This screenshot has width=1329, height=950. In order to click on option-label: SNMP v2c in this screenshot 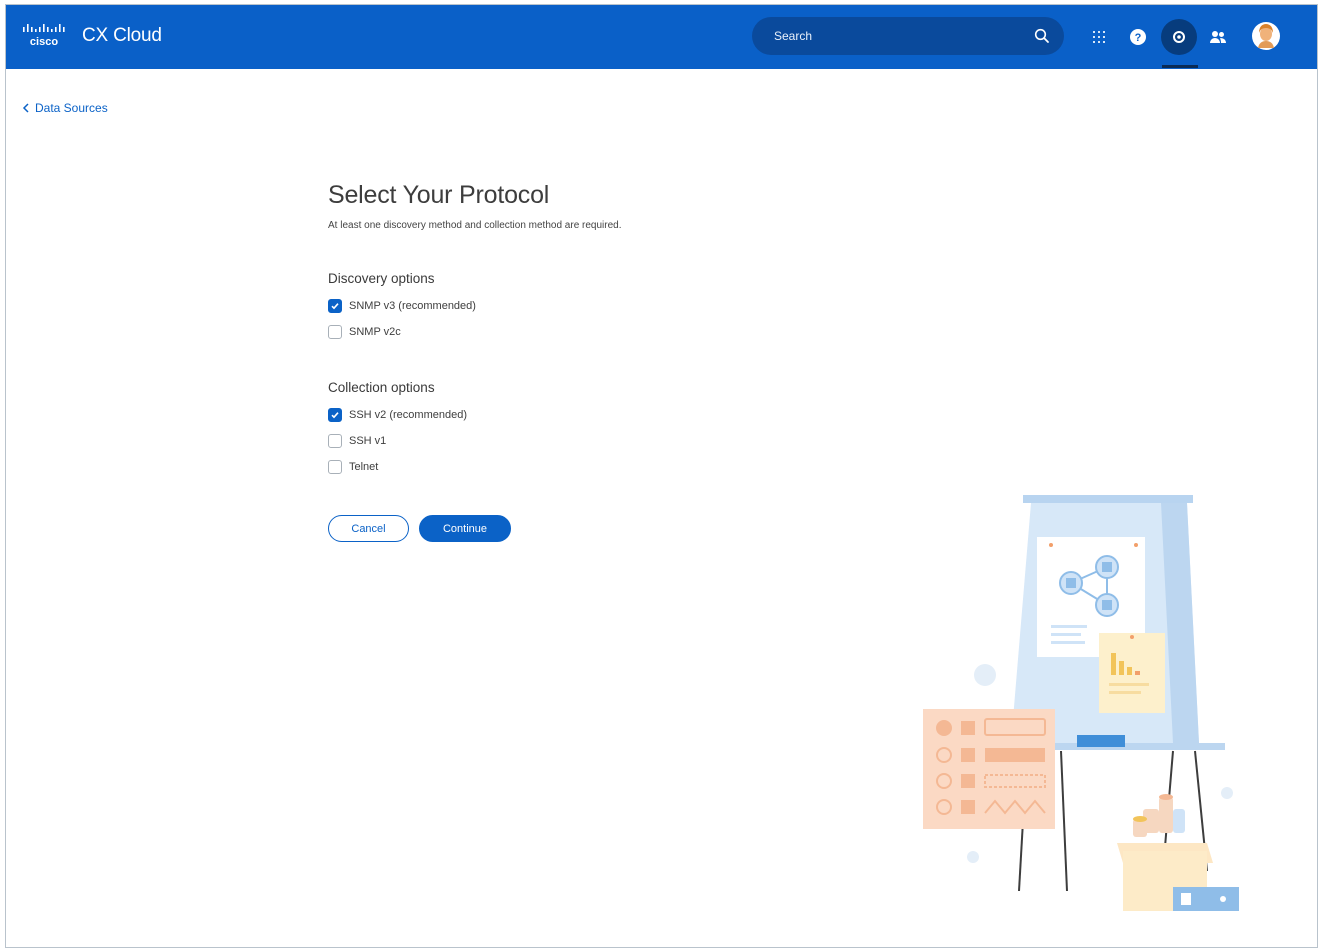, I will do `click(375, 332)`.